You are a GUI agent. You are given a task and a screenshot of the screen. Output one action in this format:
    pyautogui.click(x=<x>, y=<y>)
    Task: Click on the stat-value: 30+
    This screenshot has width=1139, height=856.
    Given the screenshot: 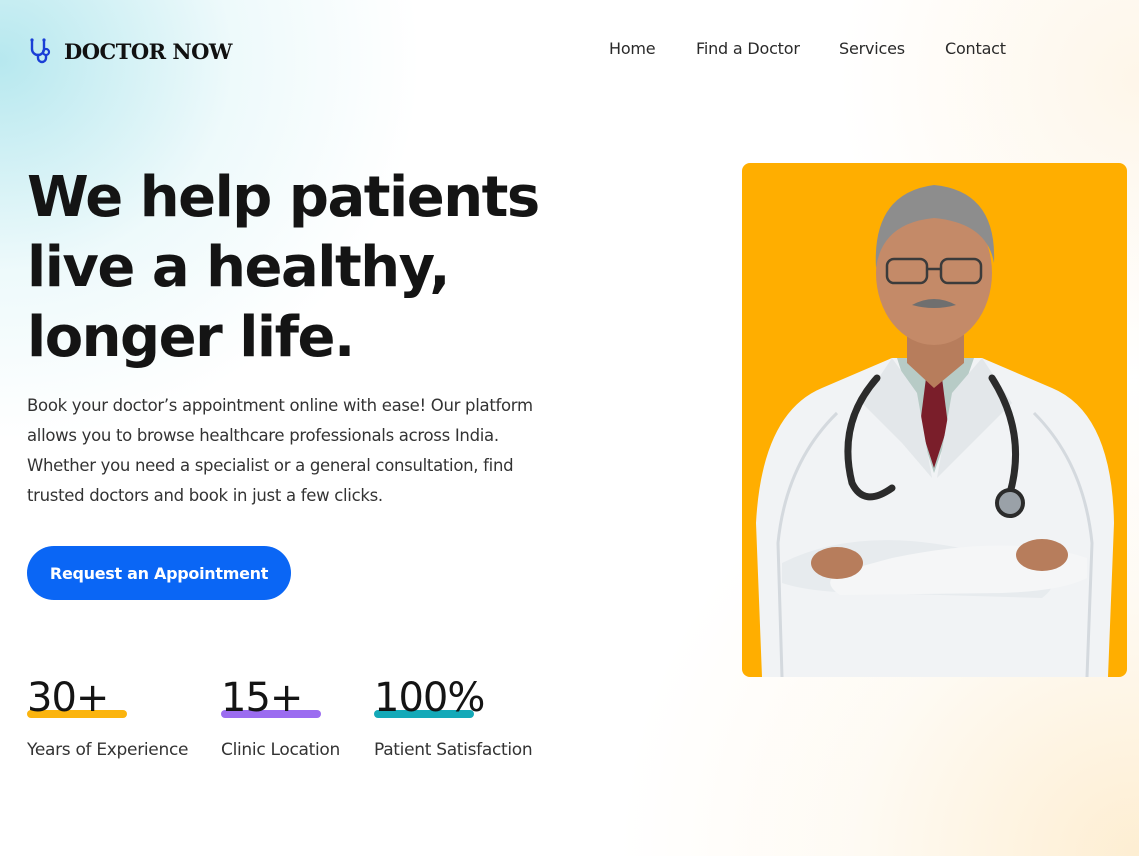 What is the action you would take?
    pyautogui.click(x=77, y=698)
    